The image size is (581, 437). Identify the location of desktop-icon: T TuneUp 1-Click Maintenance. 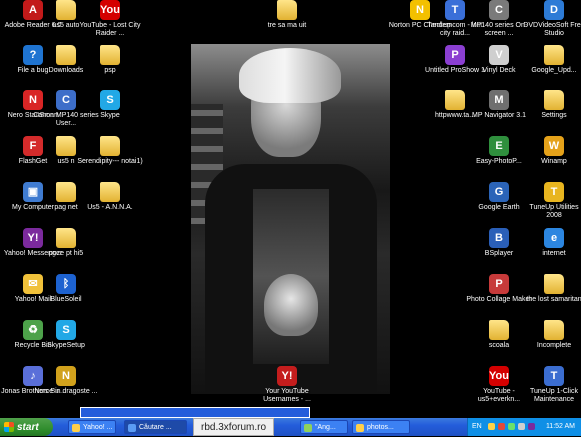
(551, 385).